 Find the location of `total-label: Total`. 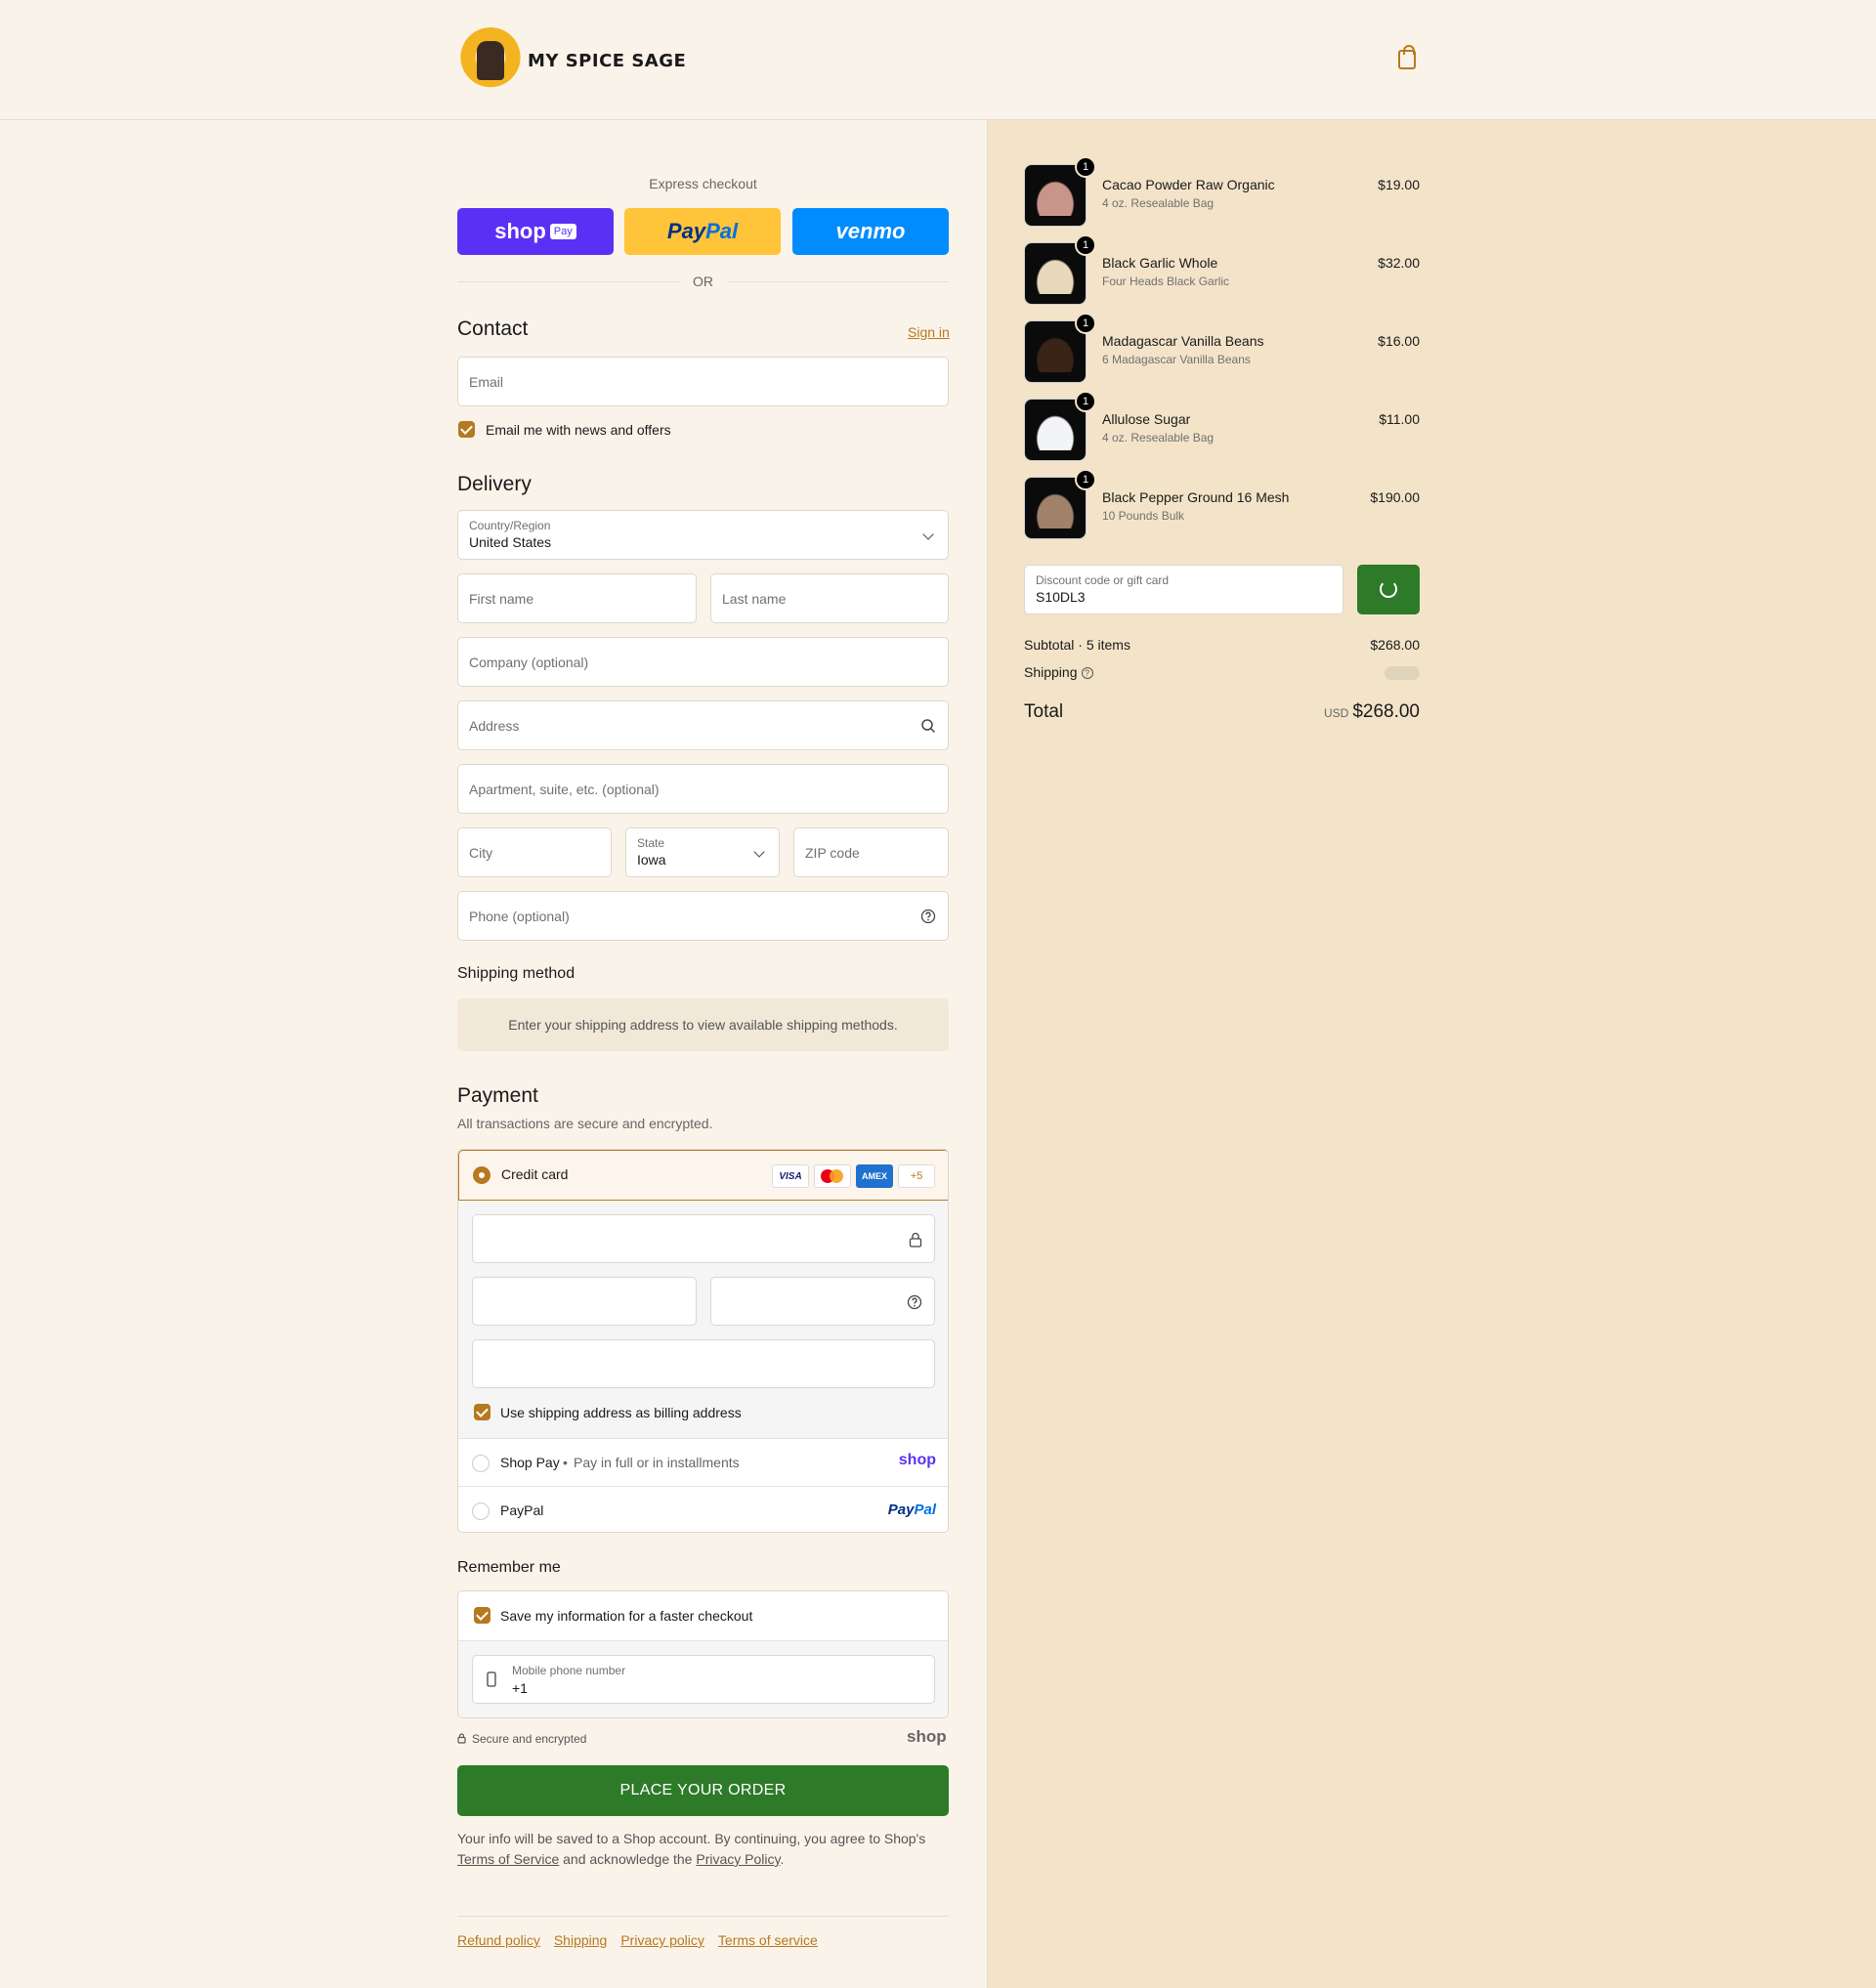

total-label: Total is located at coordinates (1044, 711).